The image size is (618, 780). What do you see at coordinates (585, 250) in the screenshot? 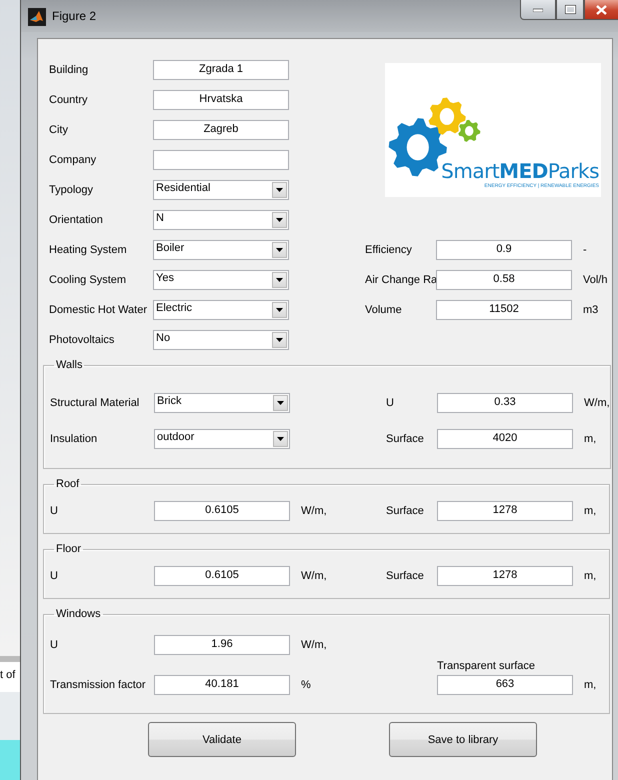
I see `unit-label: -` at bounding box center [585, 250].